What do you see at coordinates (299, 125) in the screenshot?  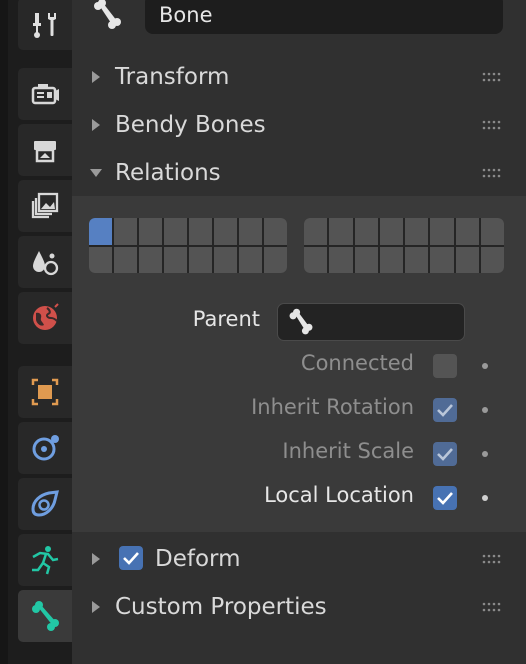 I see `section-bendy-bones-header: Bendy Bones` at bounding box center [299, 125].